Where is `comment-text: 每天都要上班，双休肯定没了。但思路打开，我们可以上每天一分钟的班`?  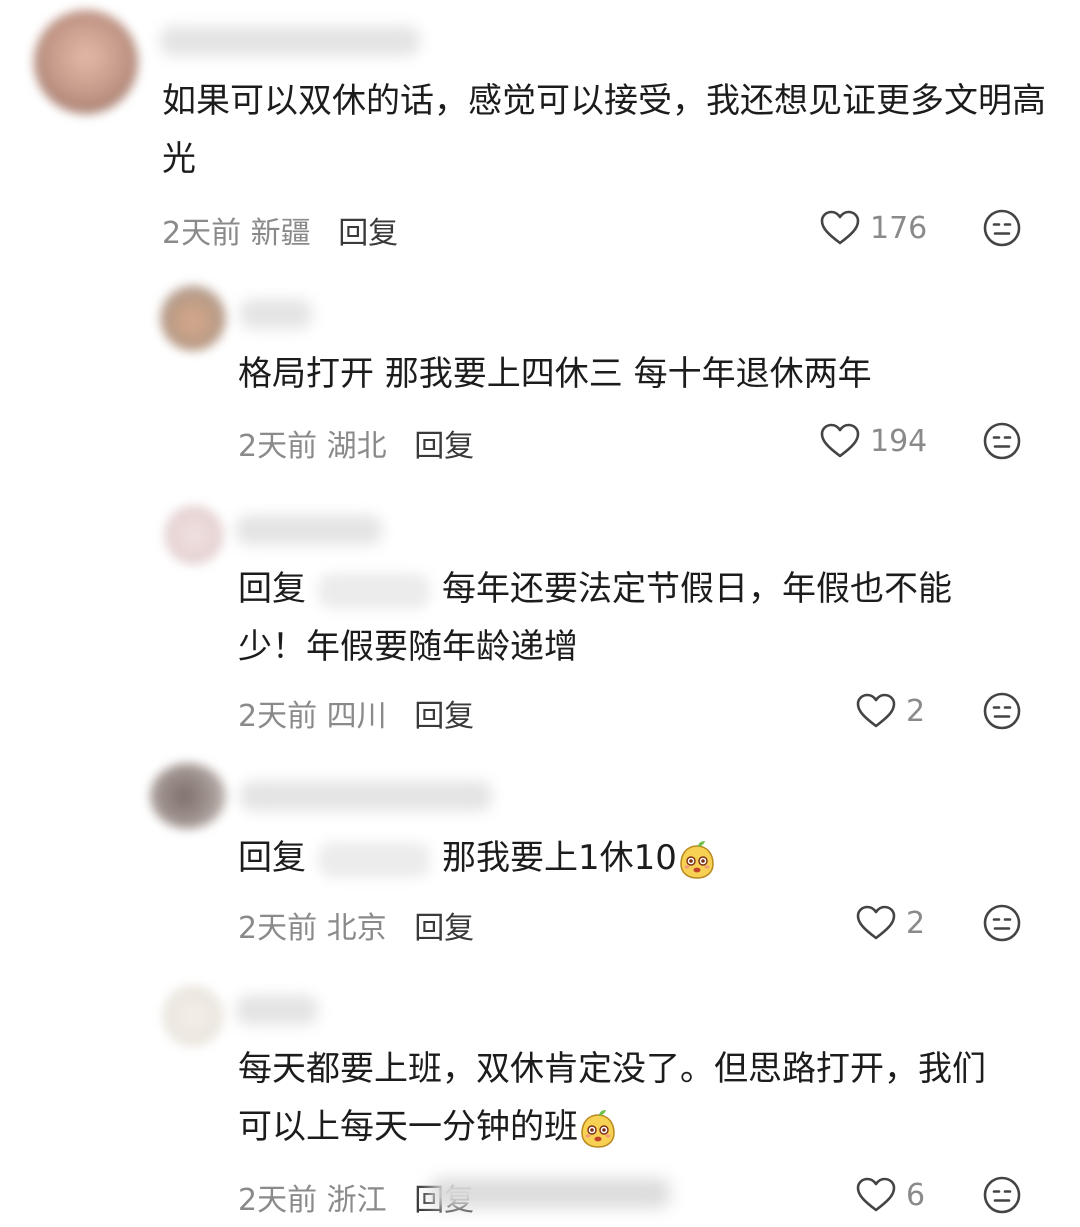
comment-text: 每天都要上班，双休肯定没了。但思路打开，我们可以上每天一分钟的班 is located at coordinates (628, 1098).